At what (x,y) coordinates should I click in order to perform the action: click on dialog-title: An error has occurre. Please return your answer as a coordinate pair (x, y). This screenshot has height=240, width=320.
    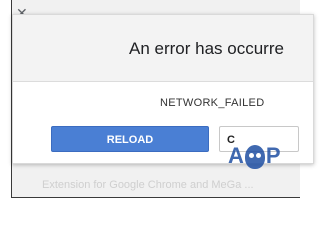
    Looking at the image, I should click on (206, 48).